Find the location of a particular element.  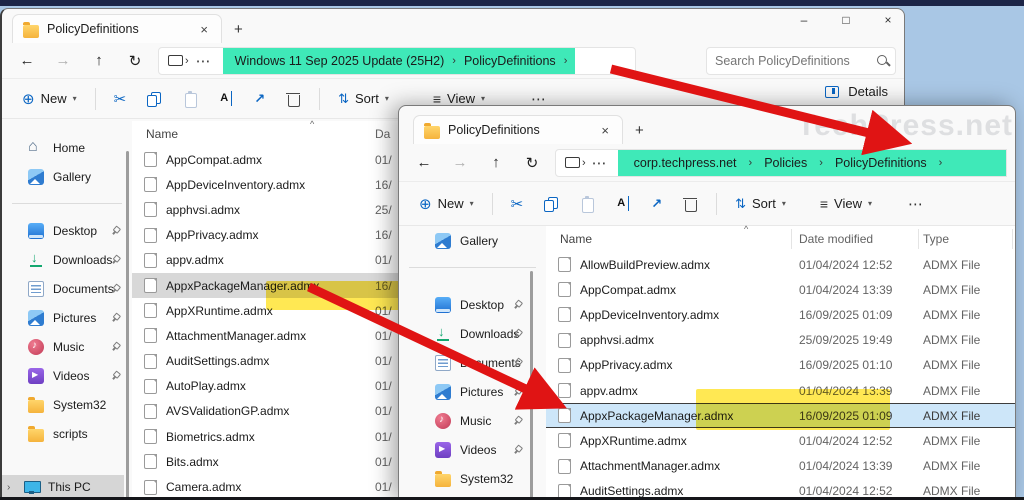

breadcrumb-segment: Policies is located at coordinates (785, 163).